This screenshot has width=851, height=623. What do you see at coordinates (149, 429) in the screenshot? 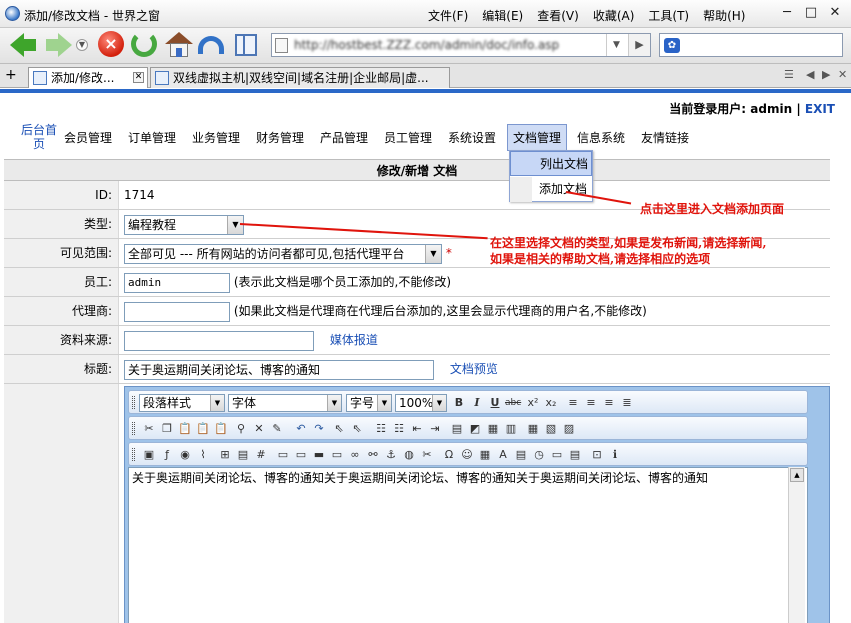
I see `cut-icon: ✂` at bounding box center [149, 429].